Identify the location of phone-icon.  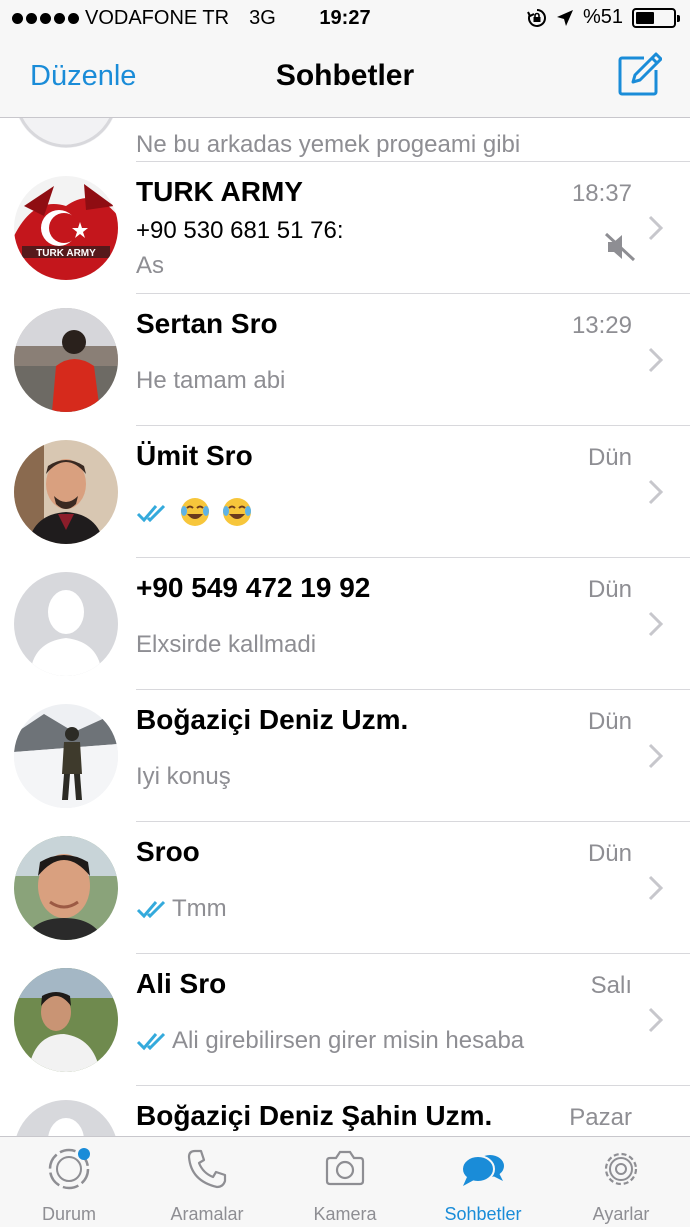
(207, 1169).